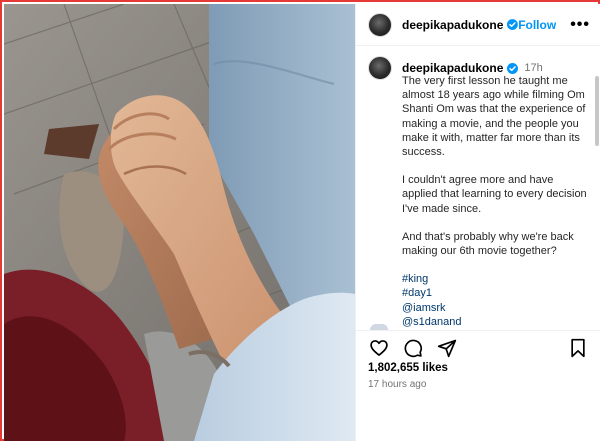  What do you see at coordinates (379, 348) in the screenshot?
I see `heart-icon` at bounding box center [379, 348].